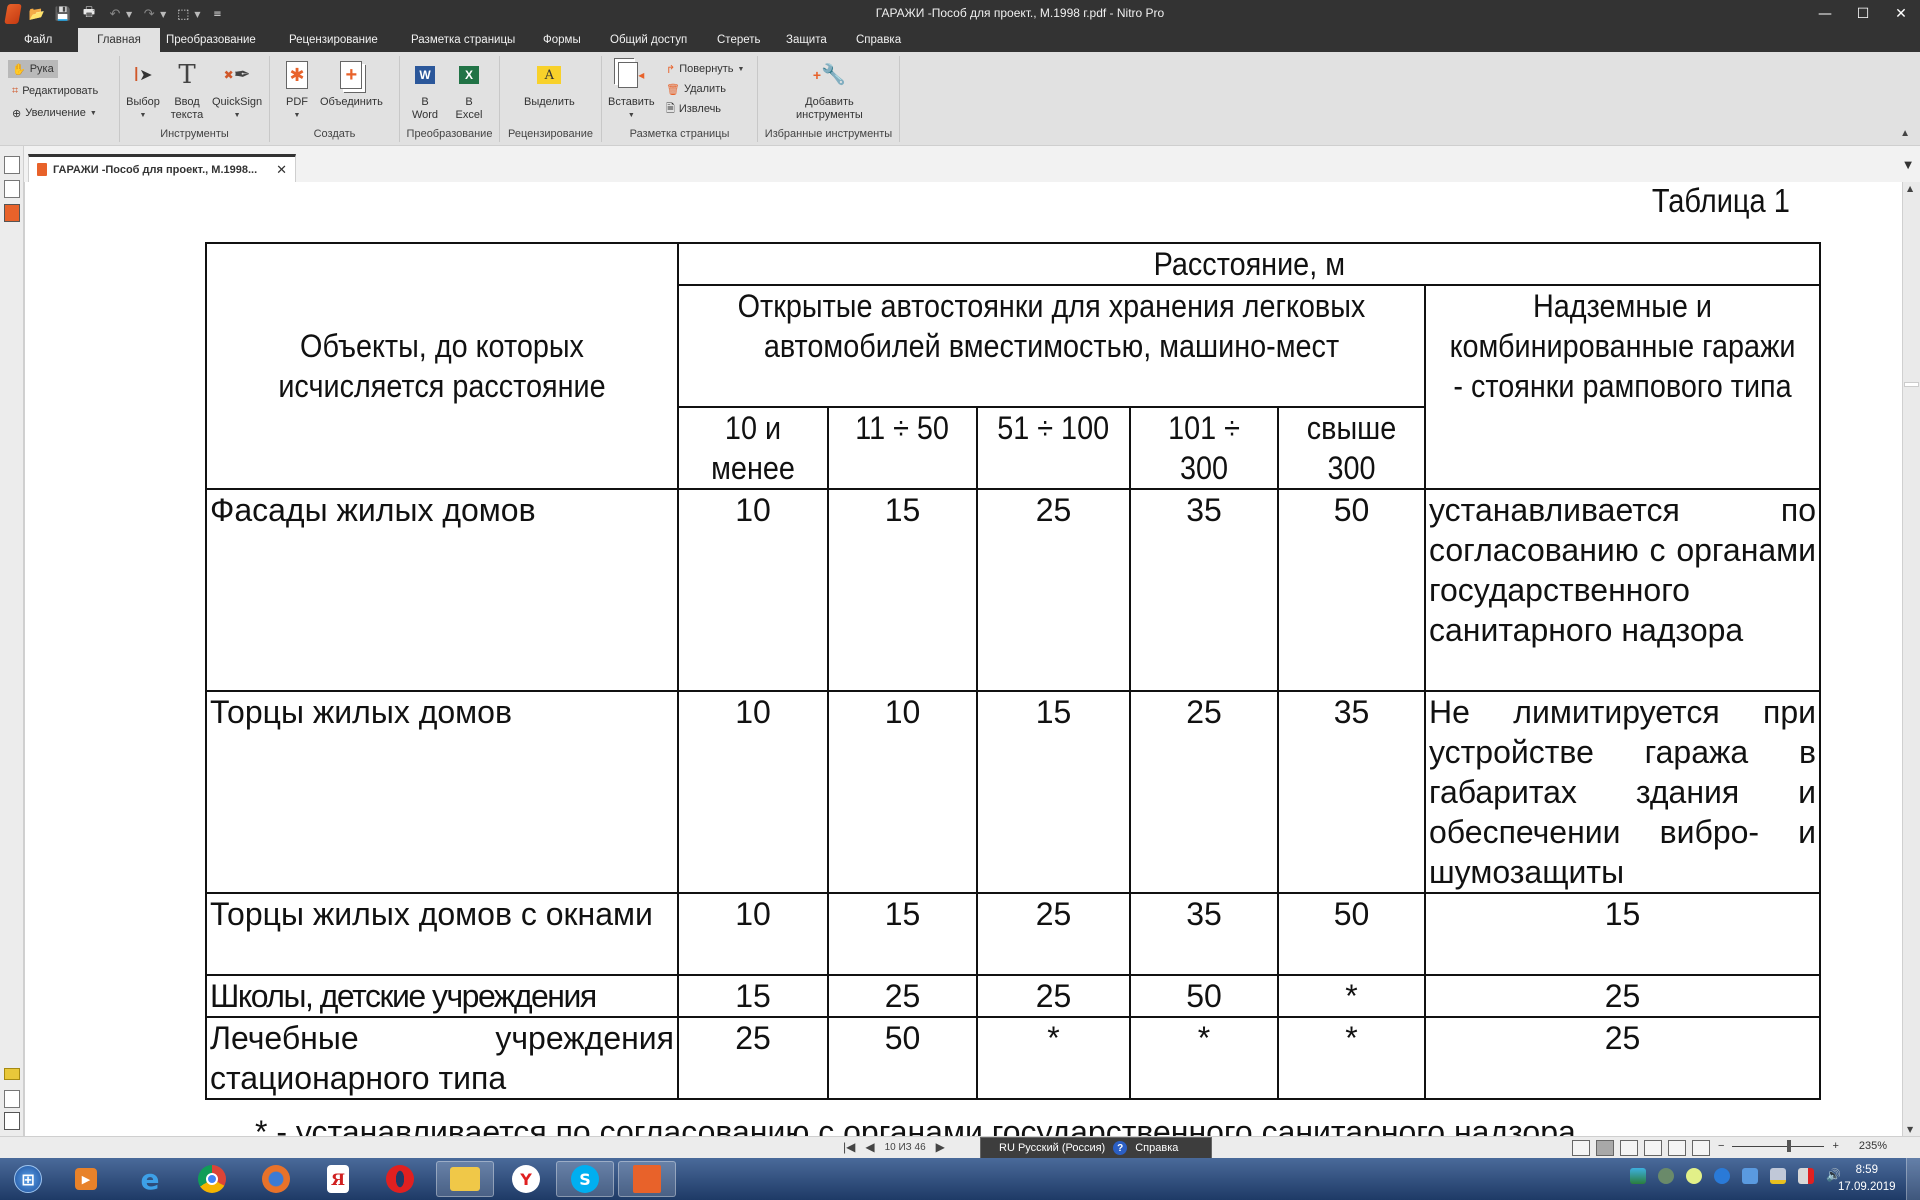  I want to click on show-desktop-button, so click(1913, 1179).